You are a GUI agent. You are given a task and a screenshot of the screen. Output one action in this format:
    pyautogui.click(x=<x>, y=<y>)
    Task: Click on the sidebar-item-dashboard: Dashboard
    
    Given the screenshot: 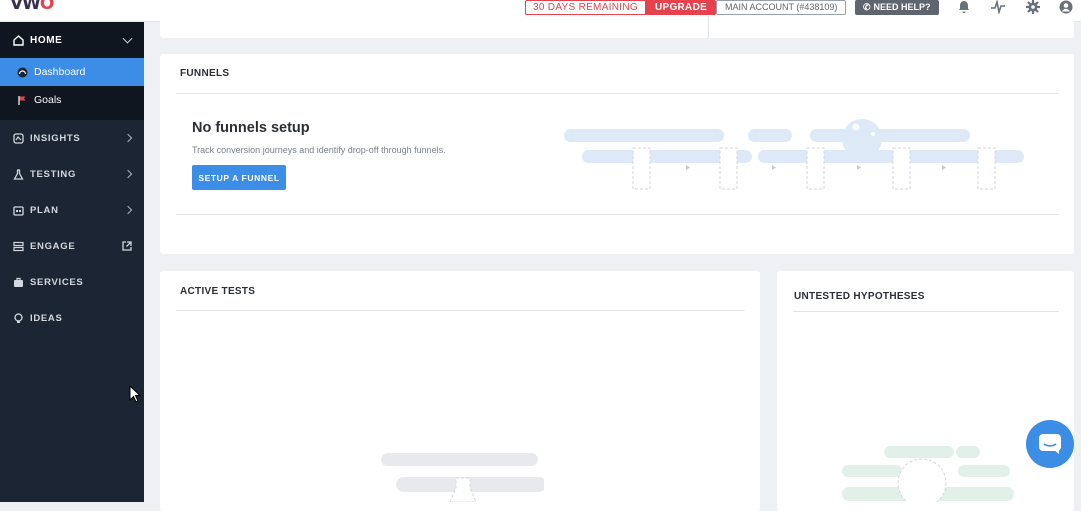 What is the action you would take?
    pyautogui.click(x=72, y=72)
    